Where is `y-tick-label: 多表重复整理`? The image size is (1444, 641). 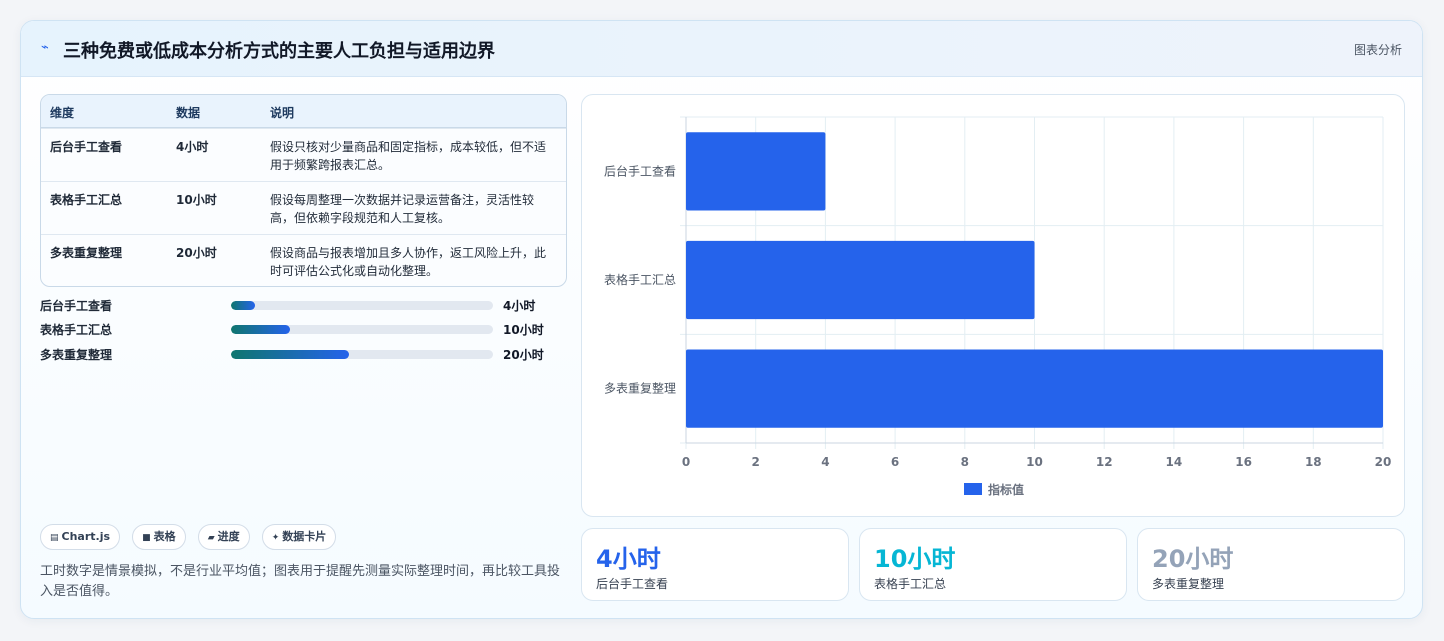 y-tick-label: 多表重复整理 is located at coordinates (640, 388).